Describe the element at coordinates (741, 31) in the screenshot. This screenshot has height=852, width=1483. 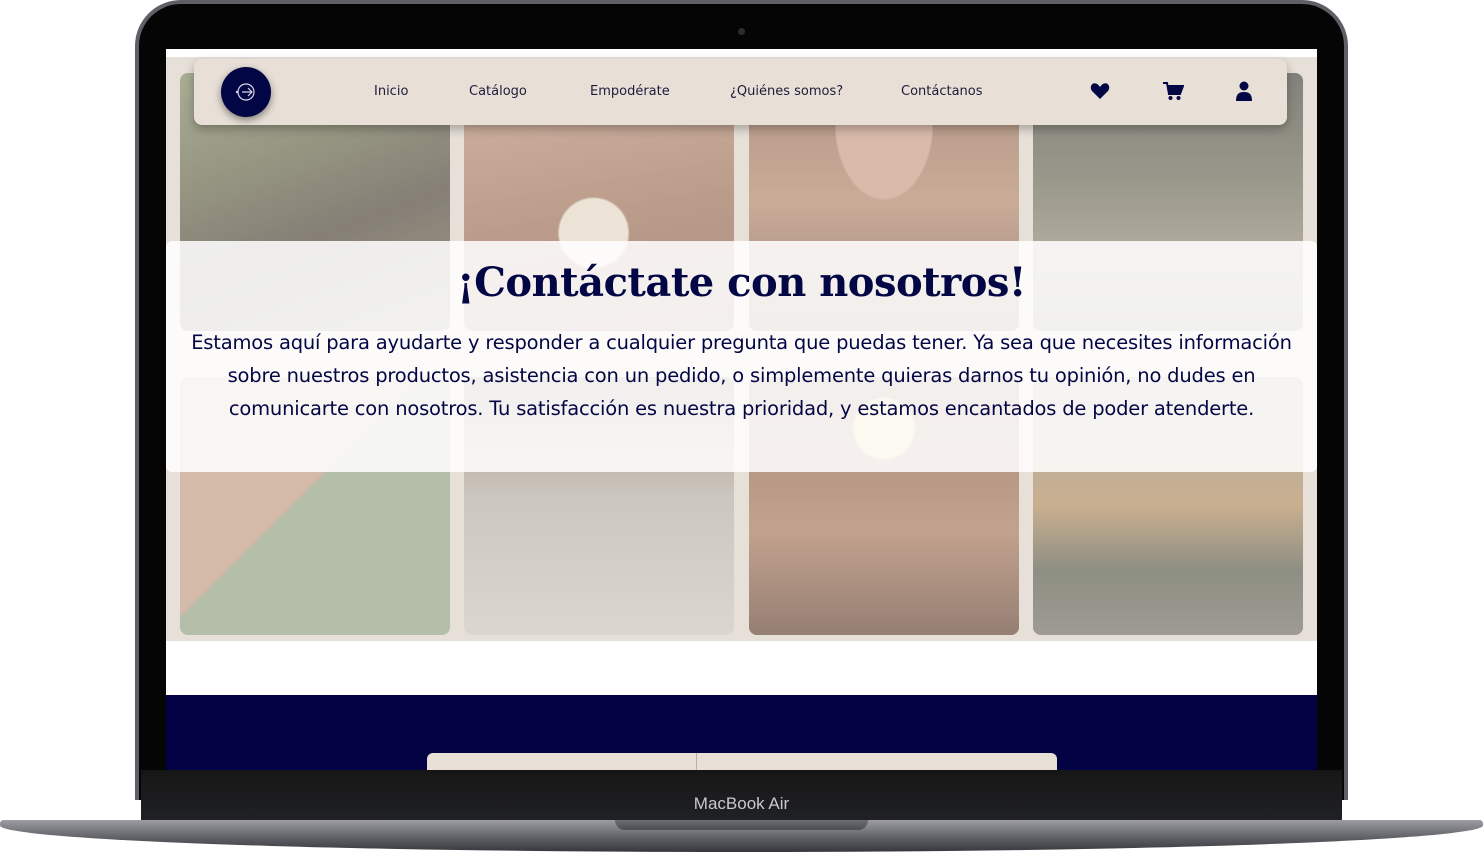
I see `camera-dot` at that location.